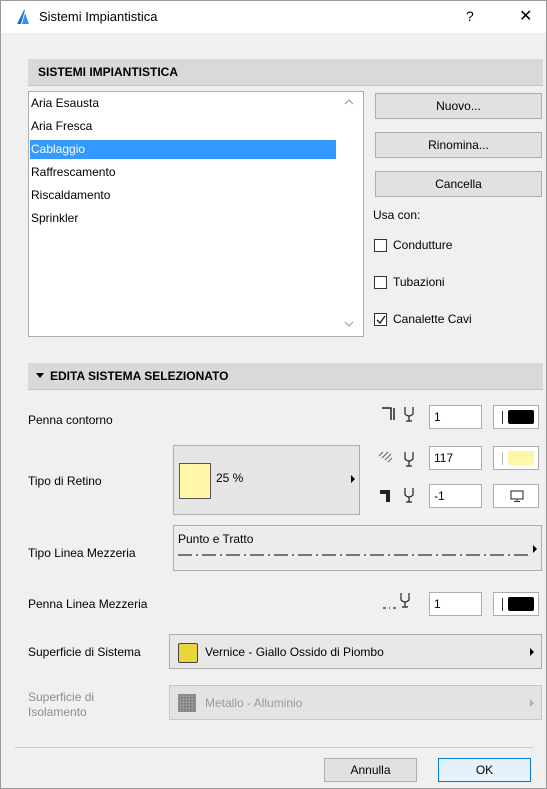  What do you see at coordinates (65, 481) in the screenshot?
I see `fill-type-label: Tipo di Retino` at bounding box center [65, 481].